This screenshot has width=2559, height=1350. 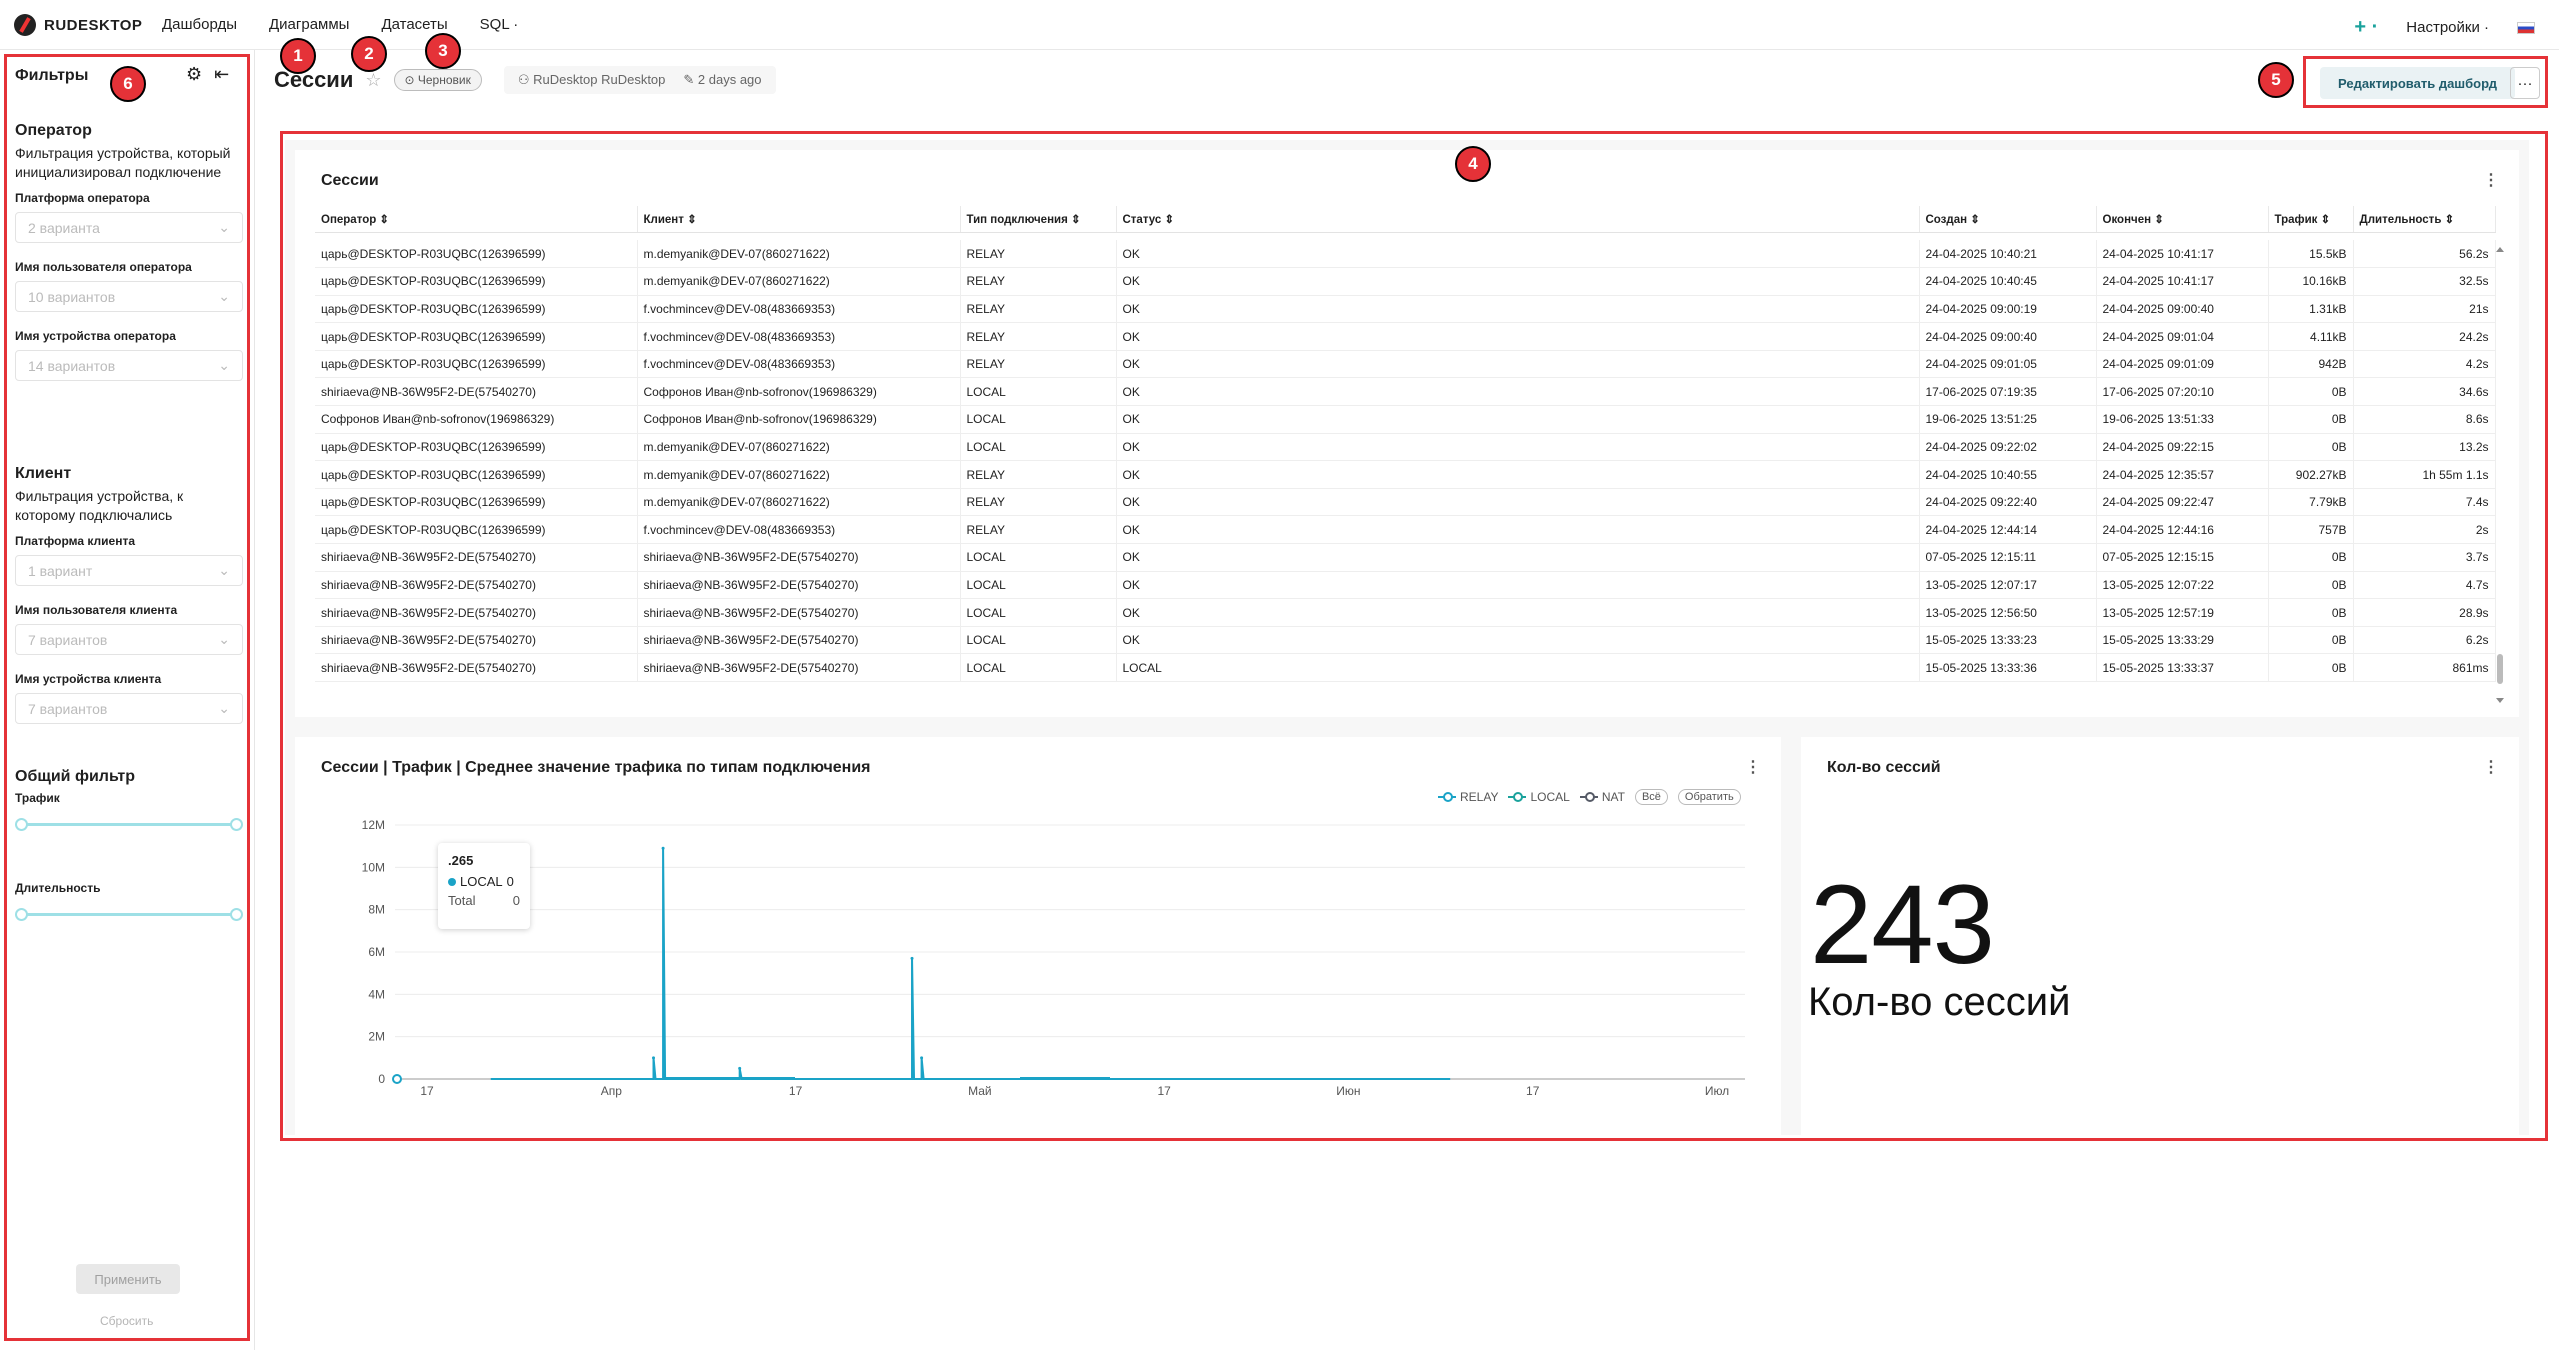 I want to click on table-cell: 13-05-2025 12:56:50, so click(x=2008, y=612).